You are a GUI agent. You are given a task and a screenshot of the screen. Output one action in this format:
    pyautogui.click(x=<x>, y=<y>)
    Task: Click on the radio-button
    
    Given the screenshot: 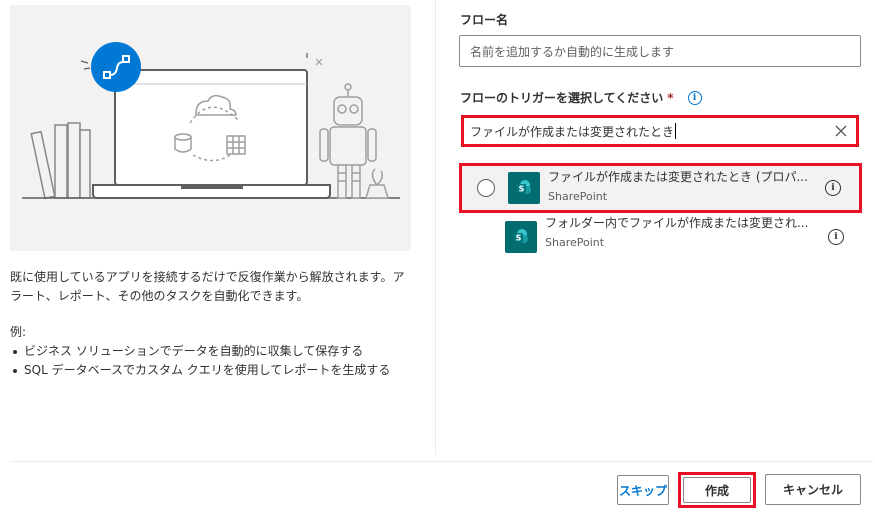 What is the action you would take?
    pyautogui.click(x=486, y=188)
    